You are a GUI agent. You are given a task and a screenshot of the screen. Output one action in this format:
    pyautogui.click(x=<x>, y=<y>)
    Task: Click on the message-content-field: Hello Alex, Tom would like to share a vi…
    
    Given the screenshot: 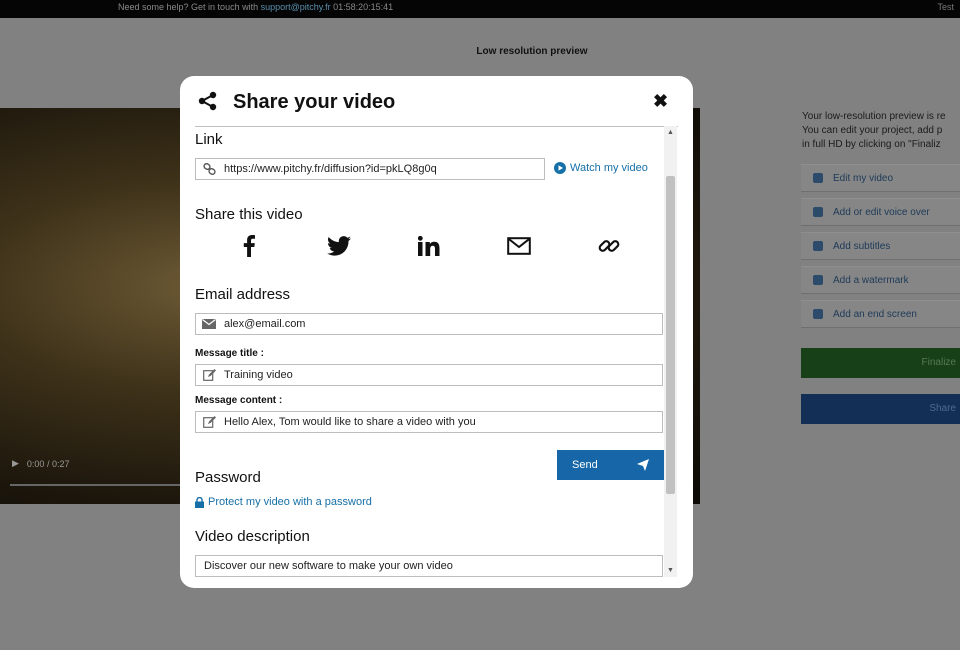 What is the action you would take?
    pyautogui.click(x=429, y=422)
    